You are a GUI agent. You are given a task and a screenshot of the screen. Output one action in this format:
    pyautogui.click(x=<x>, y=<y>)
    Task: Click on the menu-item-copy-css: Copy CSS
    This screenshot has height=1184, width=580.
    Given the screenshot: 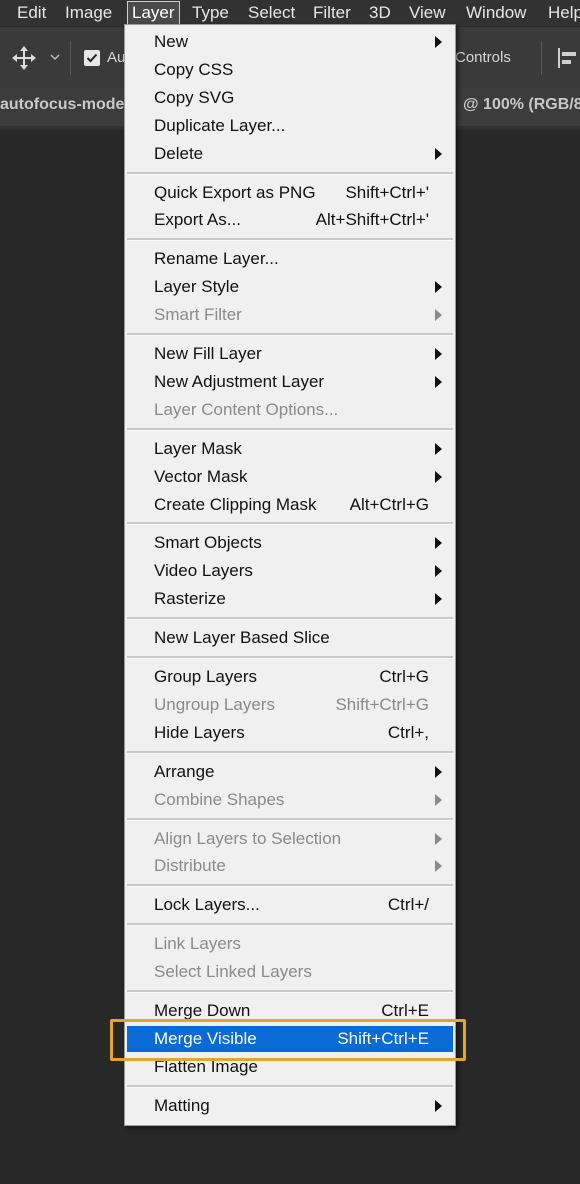 What is the action you would take?
    pyautogui.click(x=290, y=70)
    